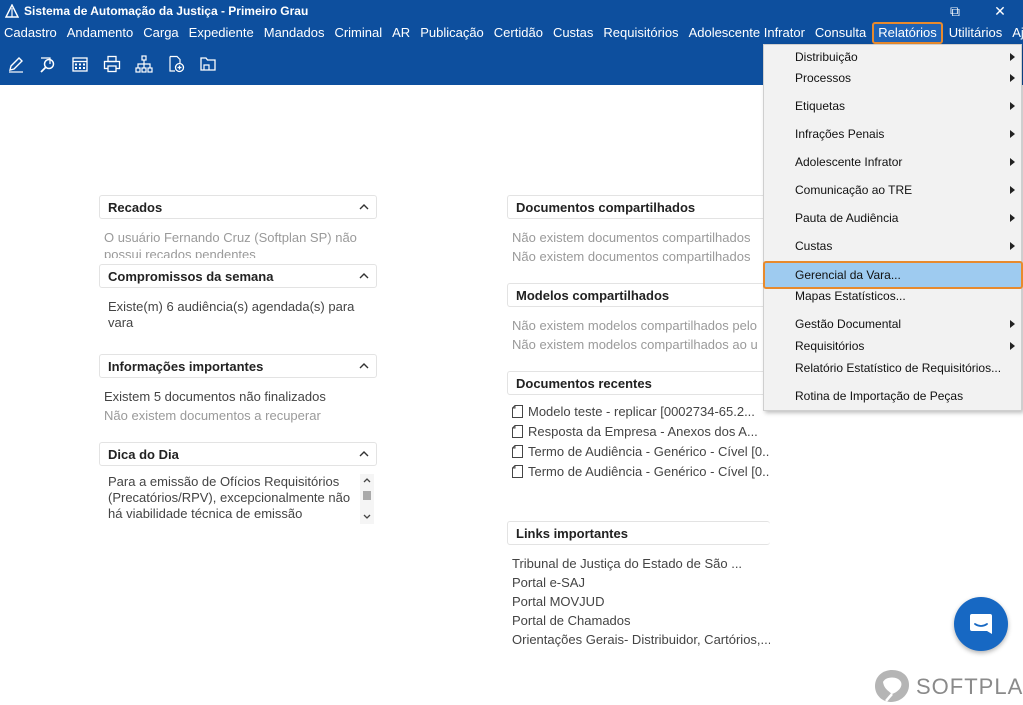 The width and height of the screenshot is (1023, 705). What do you see at coordinates (840, 33) in the screenshot?
I see `menu-consulta: Consulta` at bounding box center [840, 33].